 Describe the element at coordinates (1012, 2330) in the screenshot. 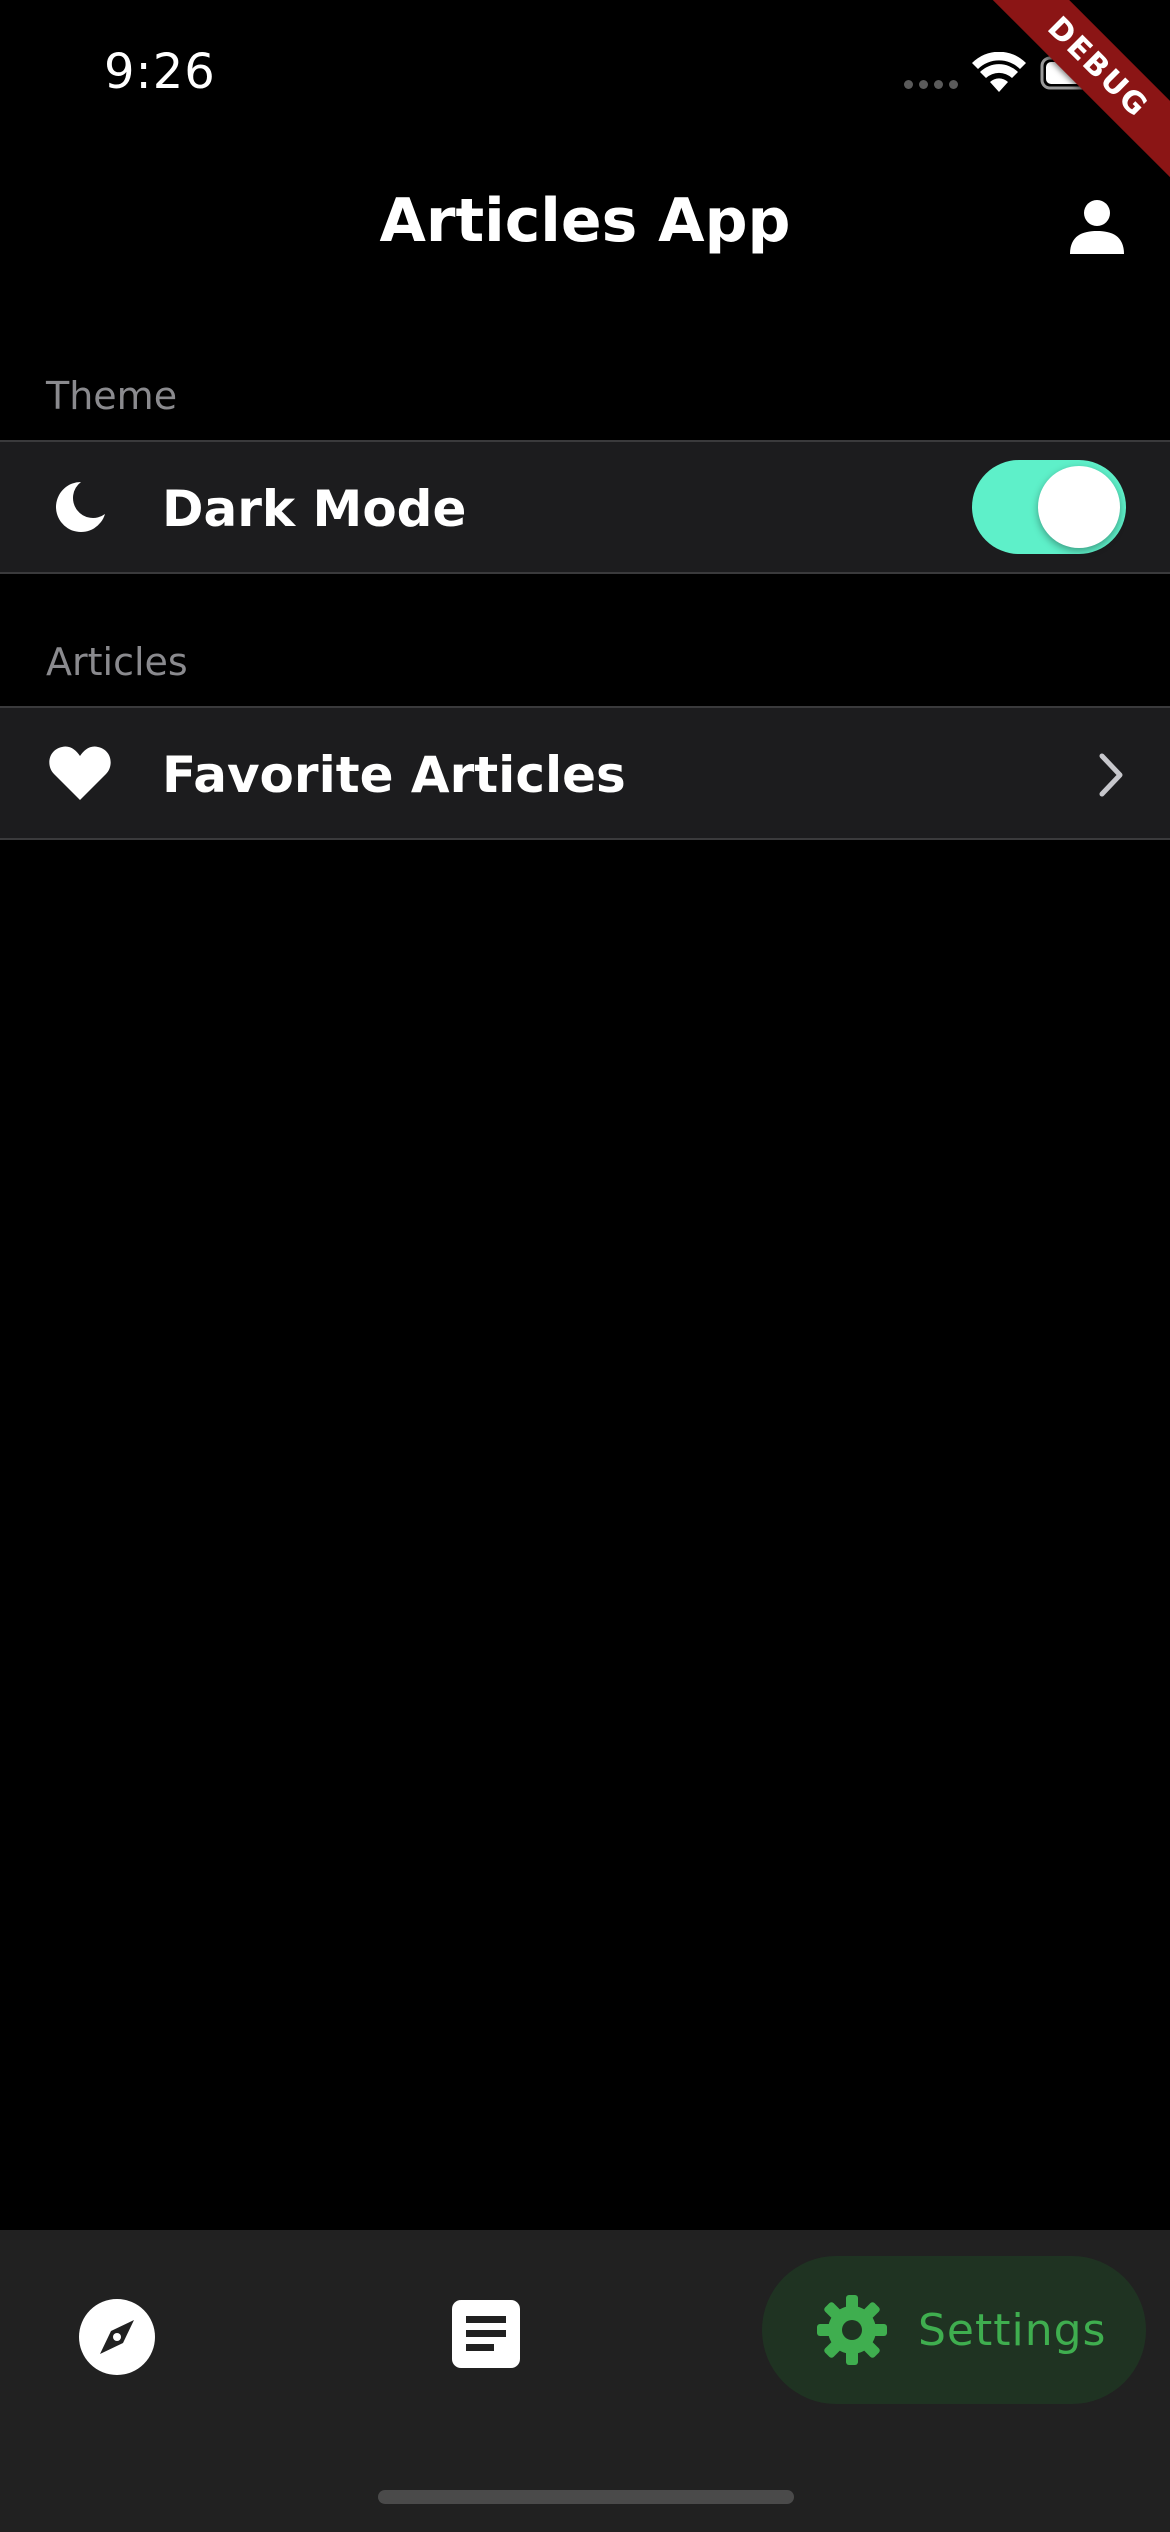

I see `nav-settings-label: Settings` at that location.